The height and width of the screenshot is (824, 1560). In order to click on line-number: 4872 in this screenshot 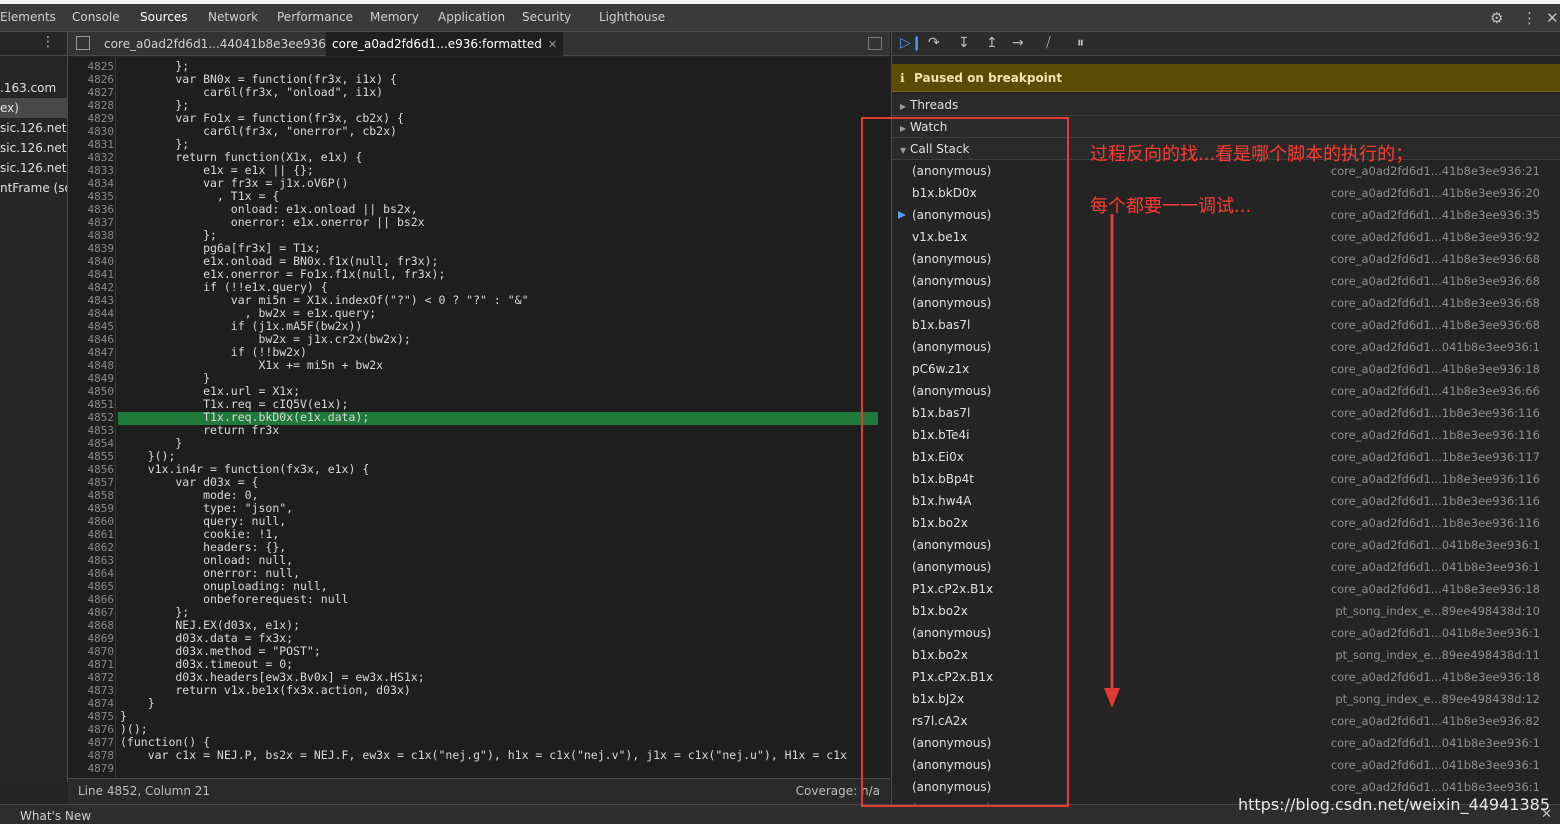, I will do `click(91, 677)`.